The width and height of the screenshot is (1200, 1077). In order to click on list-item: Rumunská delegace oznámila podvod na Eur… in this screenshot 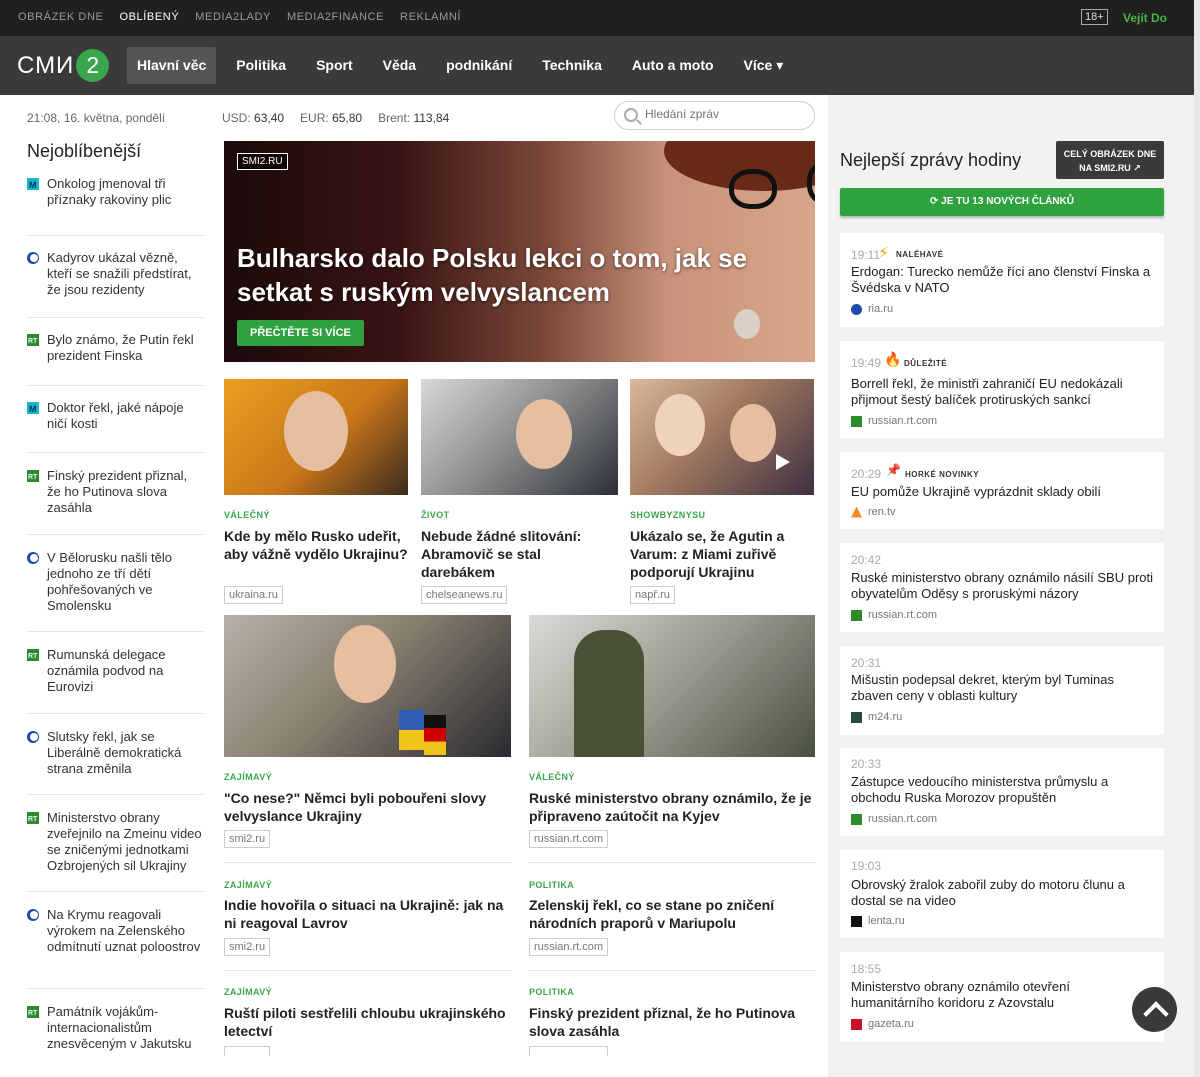, I will do `click(115, 673)`.